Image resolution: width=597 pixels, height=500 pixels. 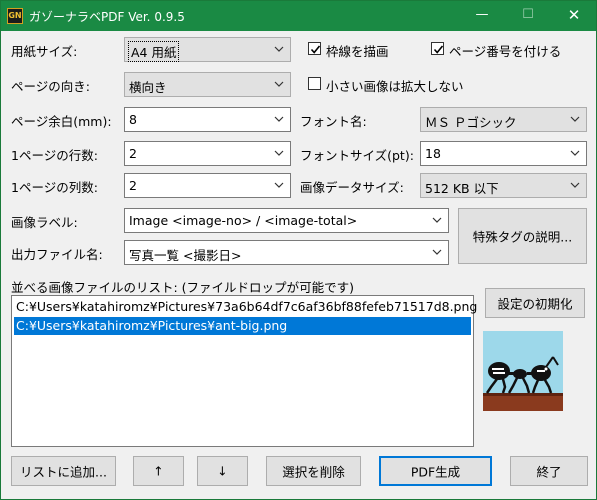 I want to click on reset-settings-button: 設定の初期化, so click(x=535, y=303).